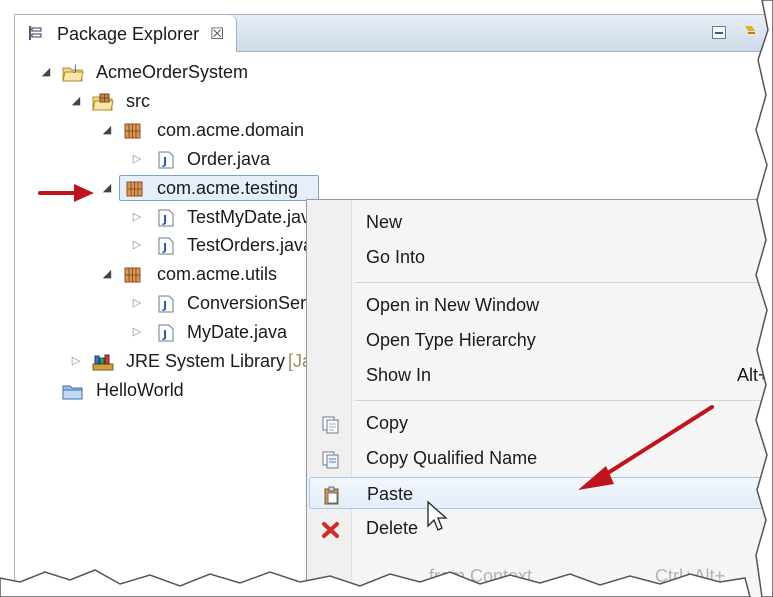 The width and height of the screenshot is (773, 597). What do you see at coordinates (541, 493) in the screenshot?
I see `menu-item-paste: Paste` at bounding box center [541, 493].